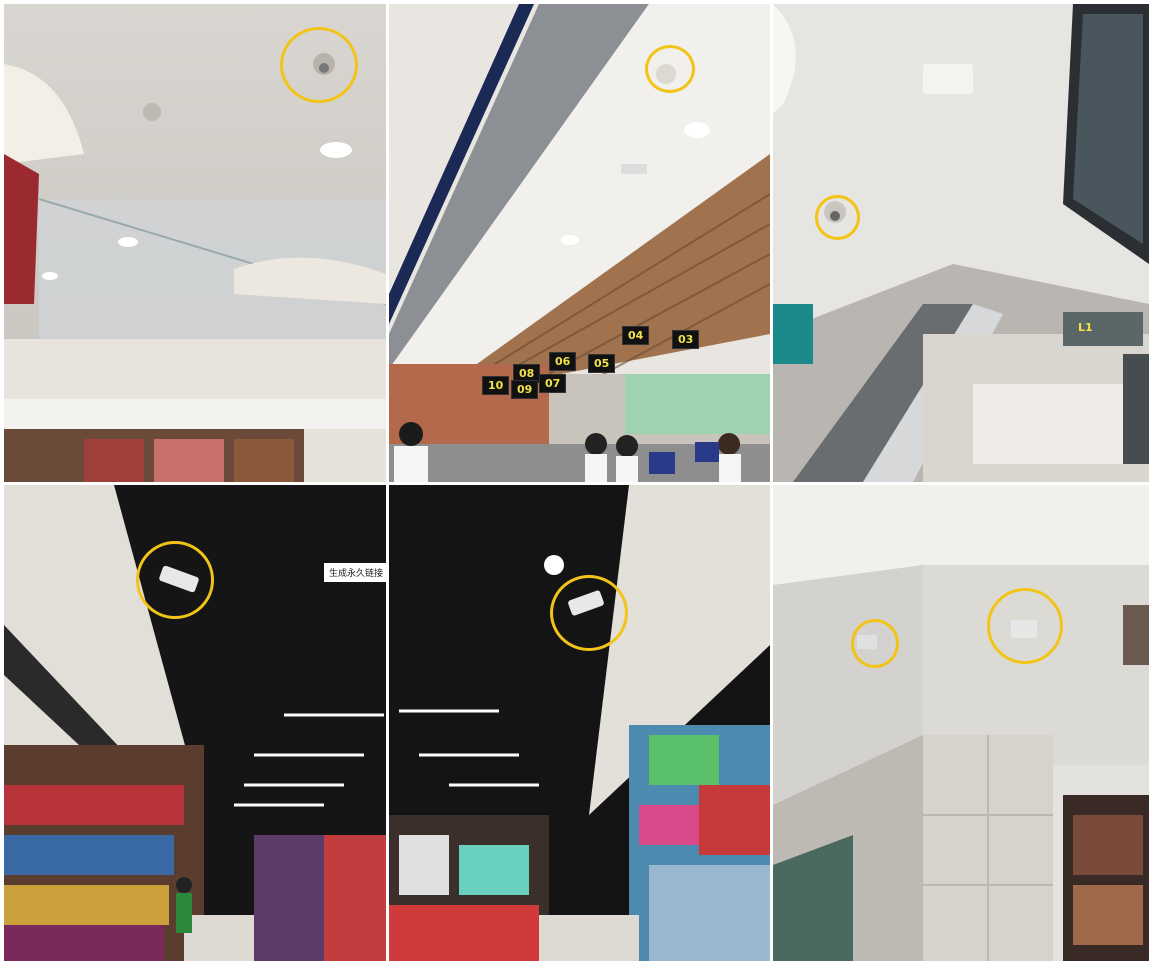 The height and width of the screenshot is (965, 1153). Describe the element at coordinates (525, 389) in the screenshot. I see `counter-sign: 09` at that location.